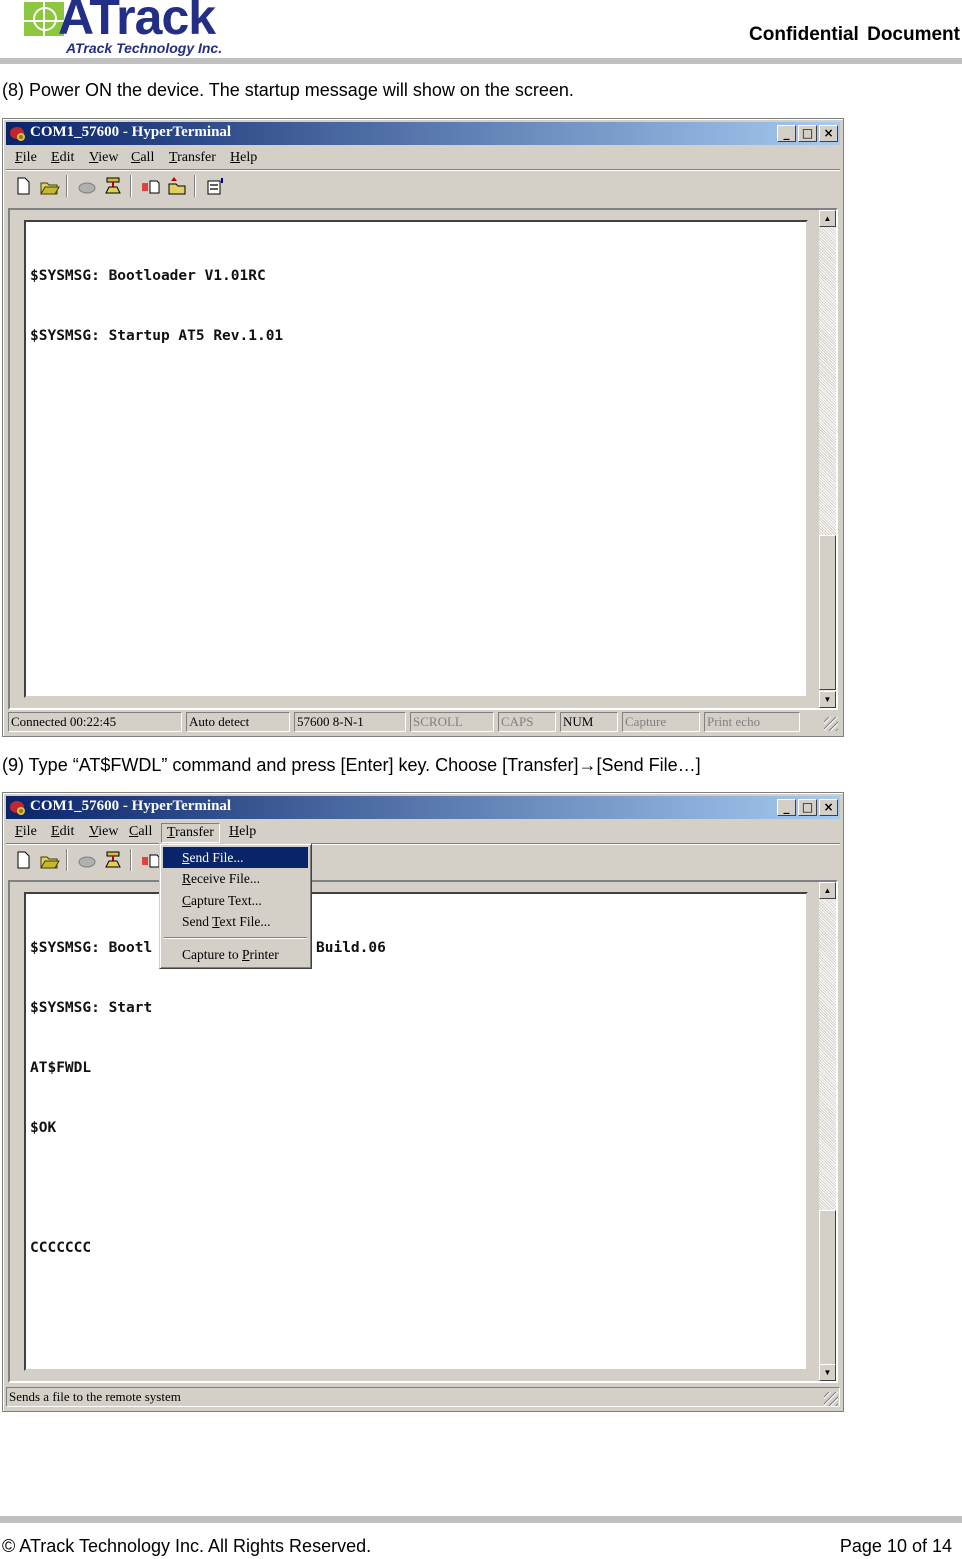  I want to click on logo-subtitle: ATrack Technology Inc., so click(144, 48).